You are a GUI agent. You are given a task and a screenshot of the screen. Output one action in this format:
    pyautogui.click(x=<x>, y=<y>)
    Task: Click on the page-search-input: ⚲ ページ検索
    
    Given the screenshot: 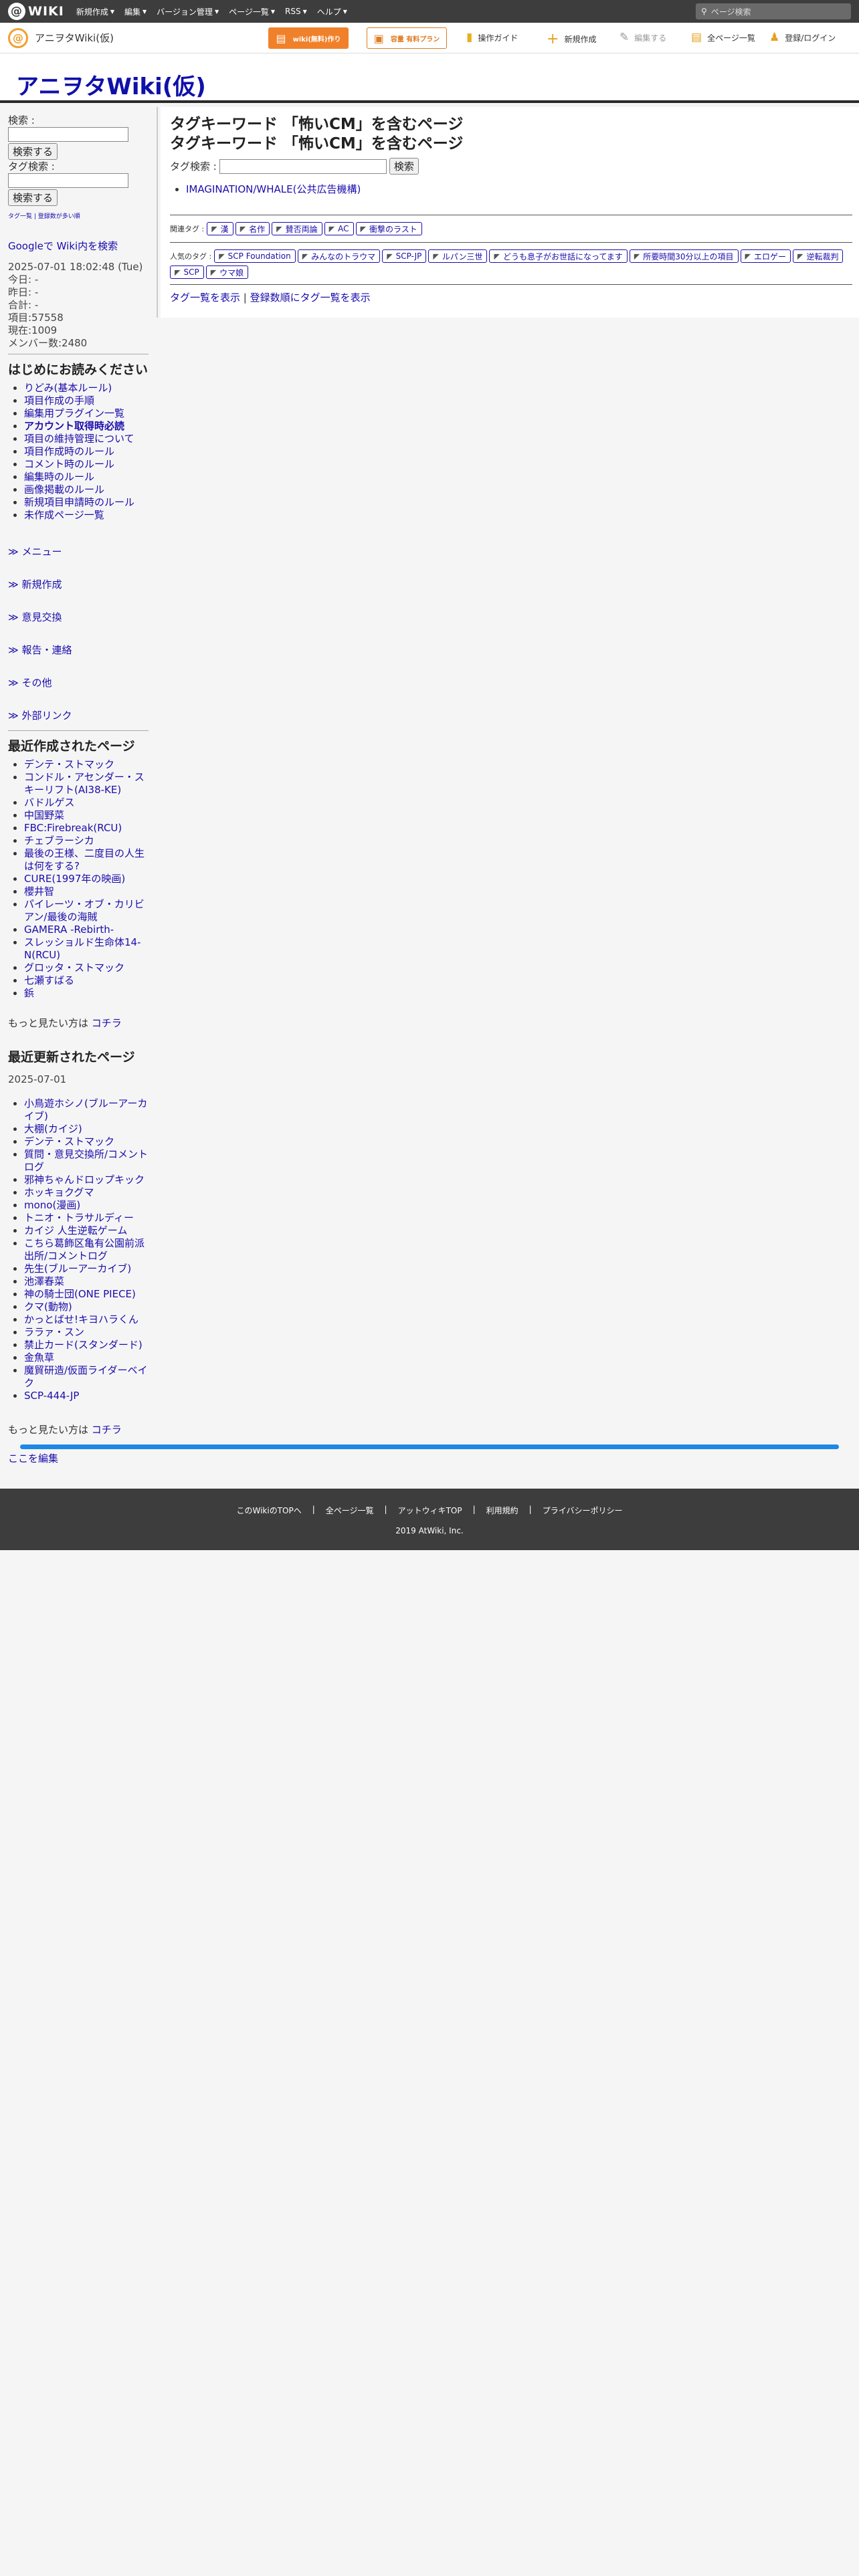 What is the action you would take?
    pyautogui.click(x=774, y=11)
    